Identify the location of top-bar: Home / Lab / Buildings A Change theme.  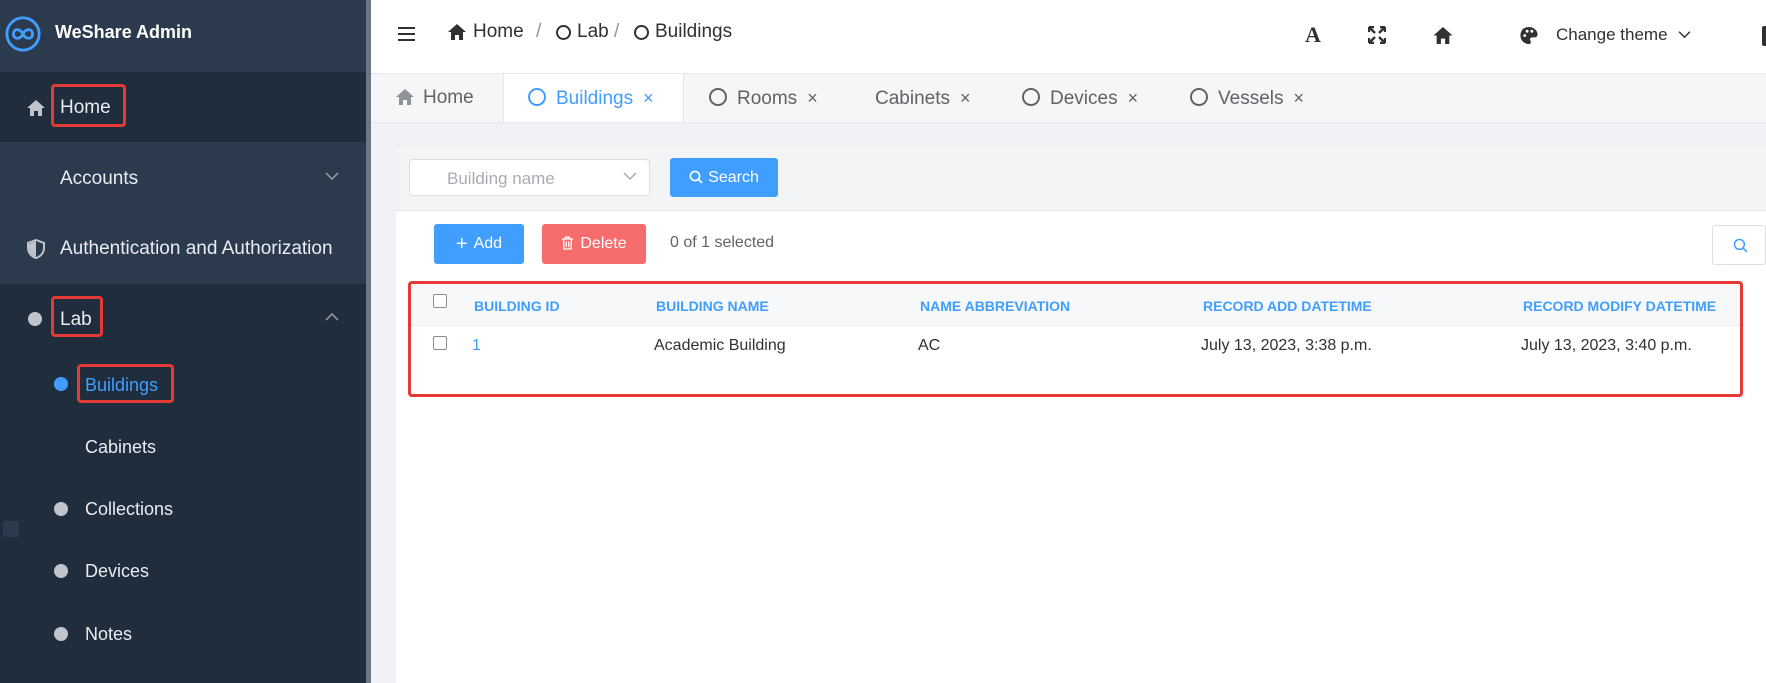
(1068, 37).